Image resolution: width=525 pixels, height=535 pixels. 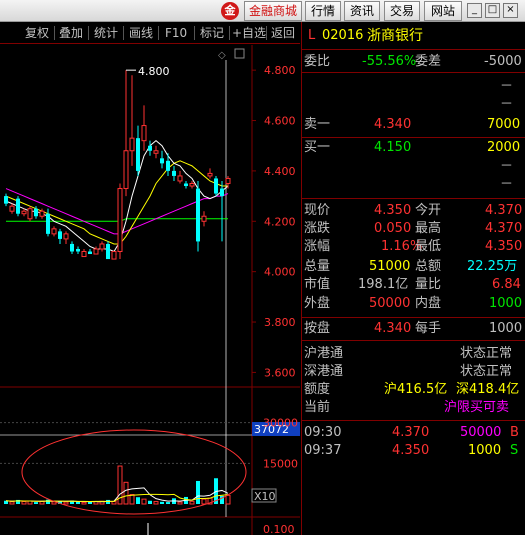 I want to click on stat-label: 现价, so click(x=317, y=210).